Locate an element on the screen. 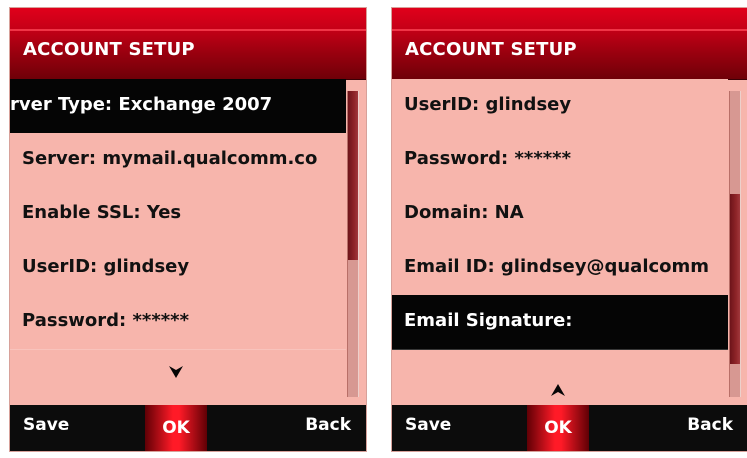  setting-label: Email Signature: is located at coordinates (488, 320).